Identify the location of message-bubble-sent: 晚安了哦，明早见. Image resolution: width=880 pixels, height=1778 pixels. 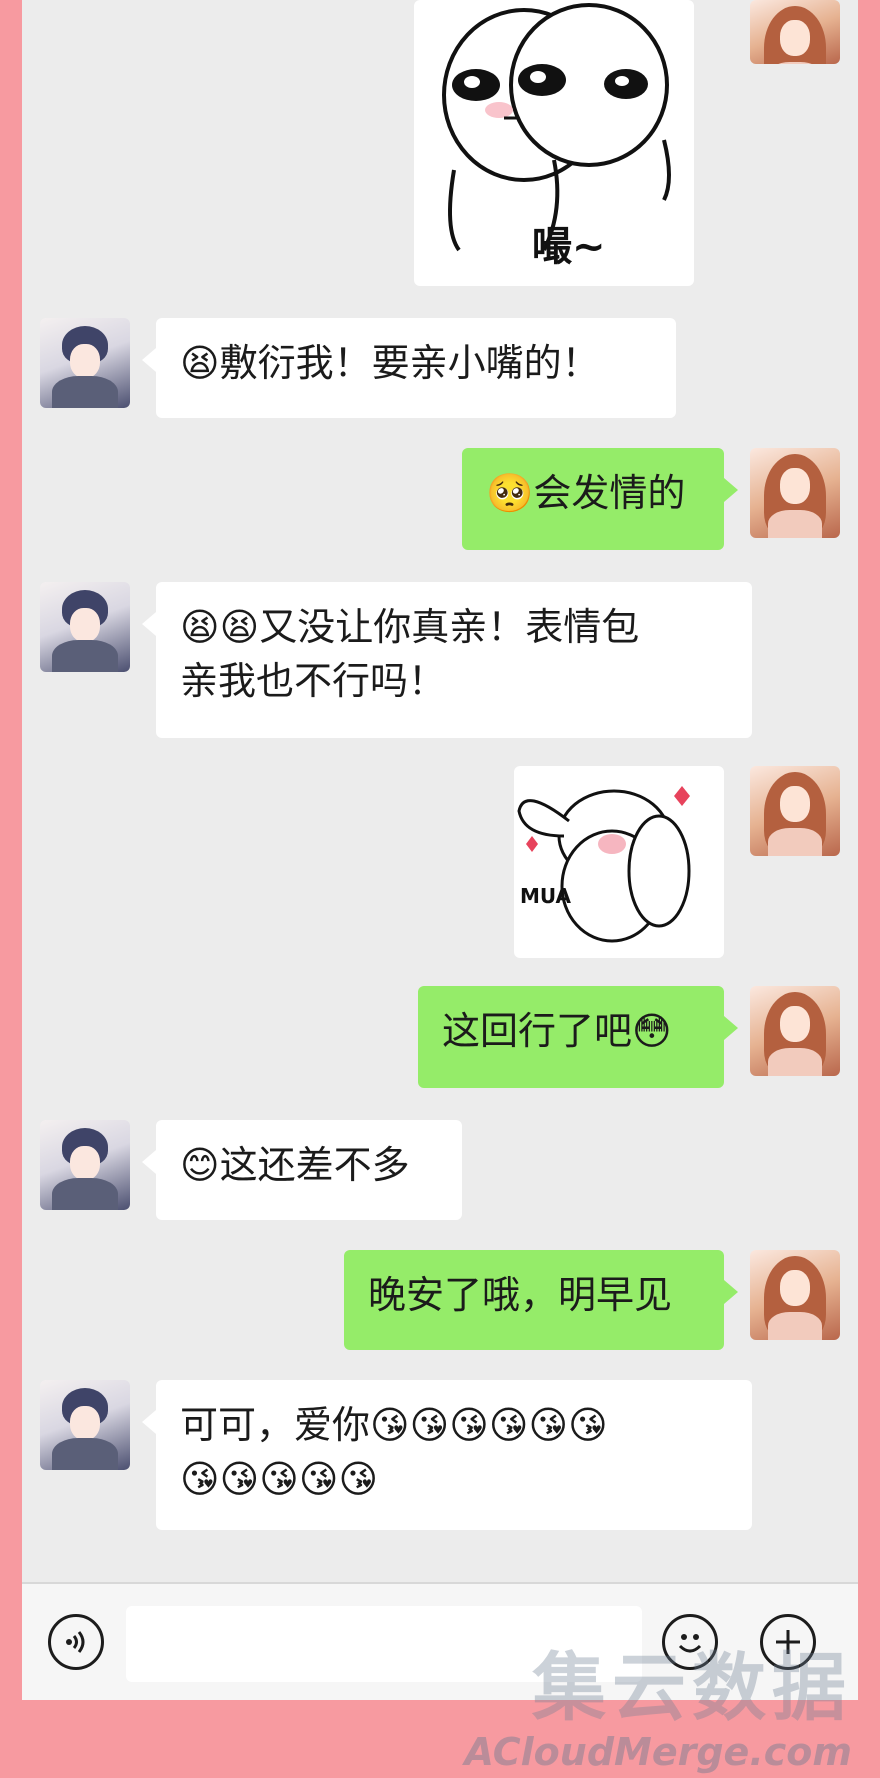
(541, 1300).